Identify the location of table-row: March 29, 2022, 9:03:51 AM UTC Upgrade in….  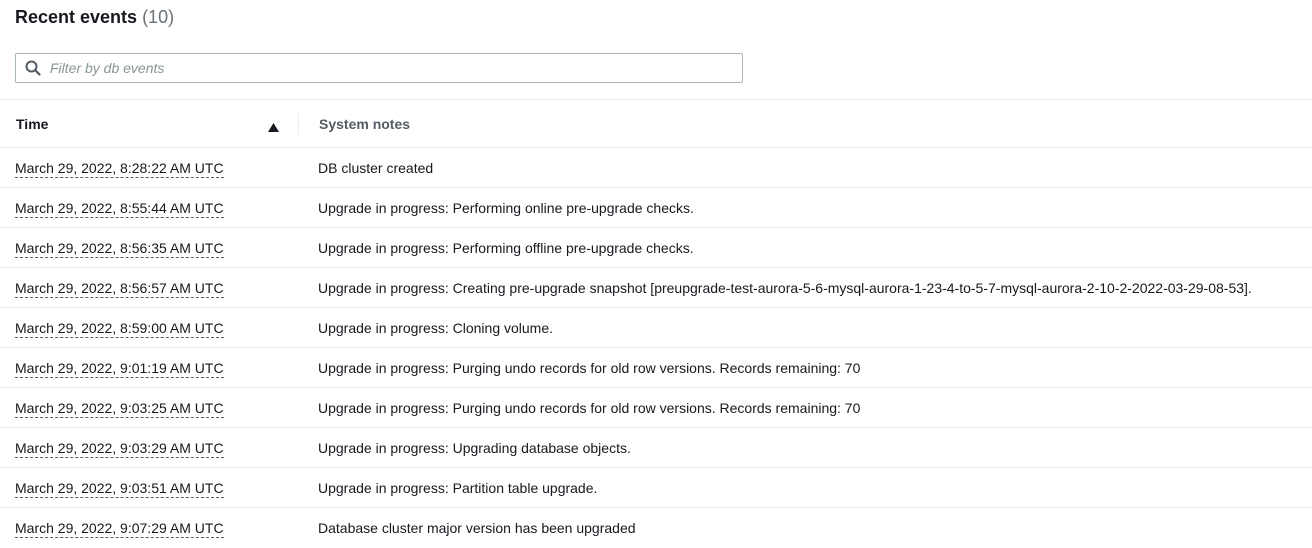
(656, 488).